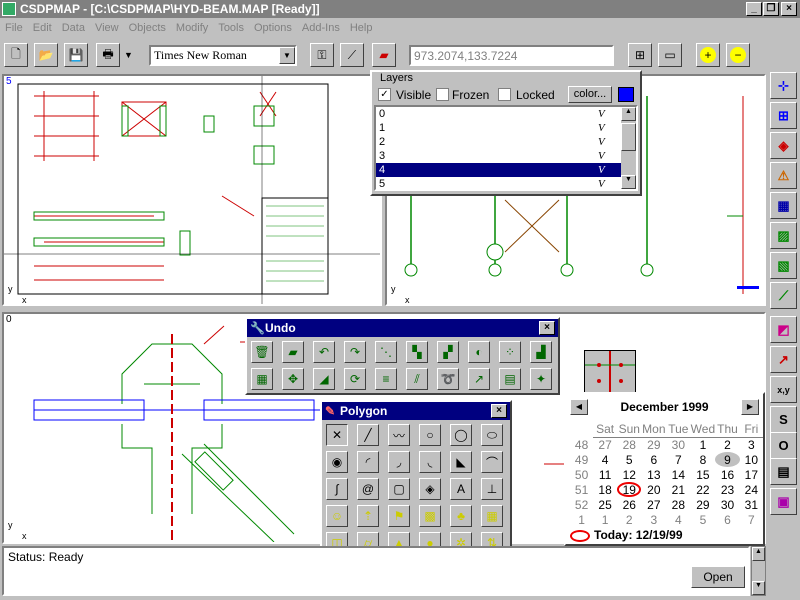  Describe the element at coordinates (322, 55) in the screenshot. I see `key-button: ⚿` at that location.